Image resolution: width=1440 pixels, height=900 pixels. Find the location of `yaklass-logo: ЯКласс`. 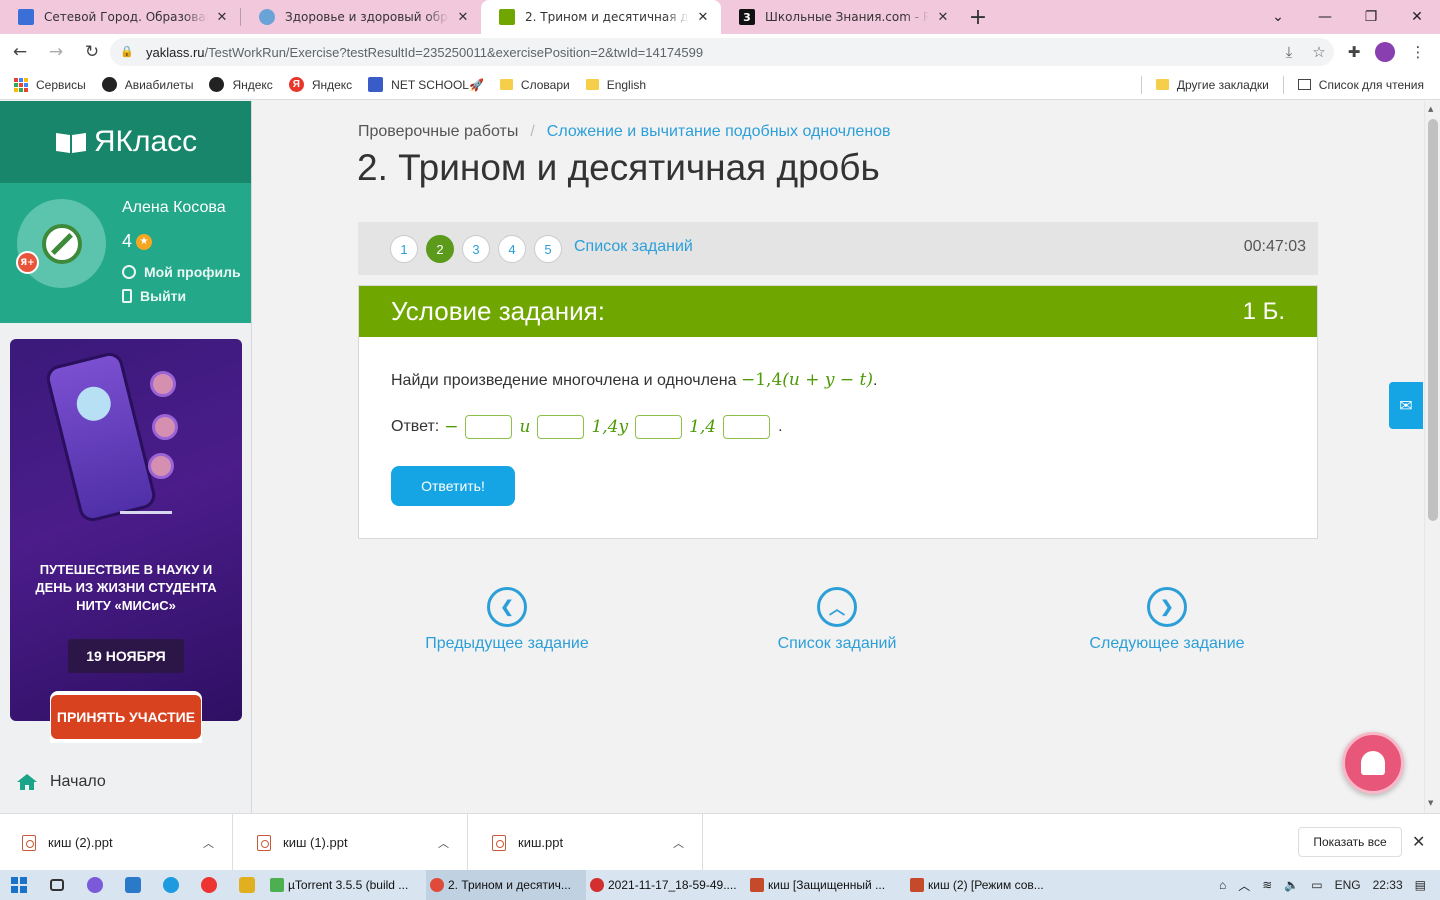

yaklass-logo: ЯКласс is located at coordinates (125, 142).